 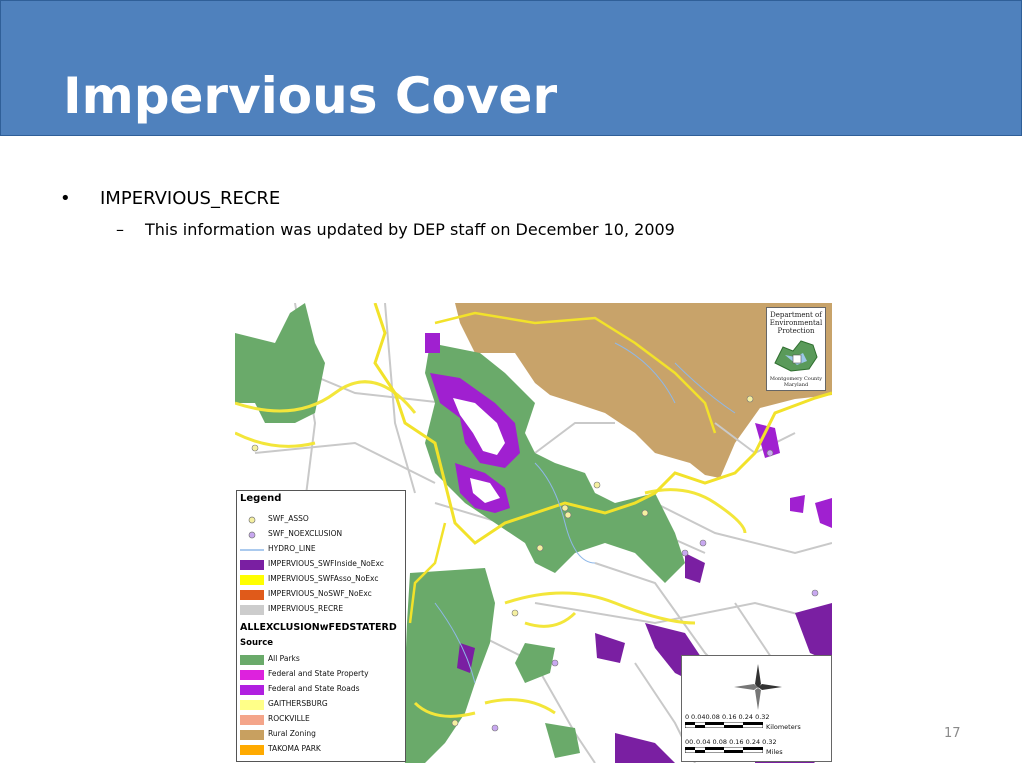 I want to click on legend-item-hydro-line: HYDRO_LINE, so click(x=323, y=550).